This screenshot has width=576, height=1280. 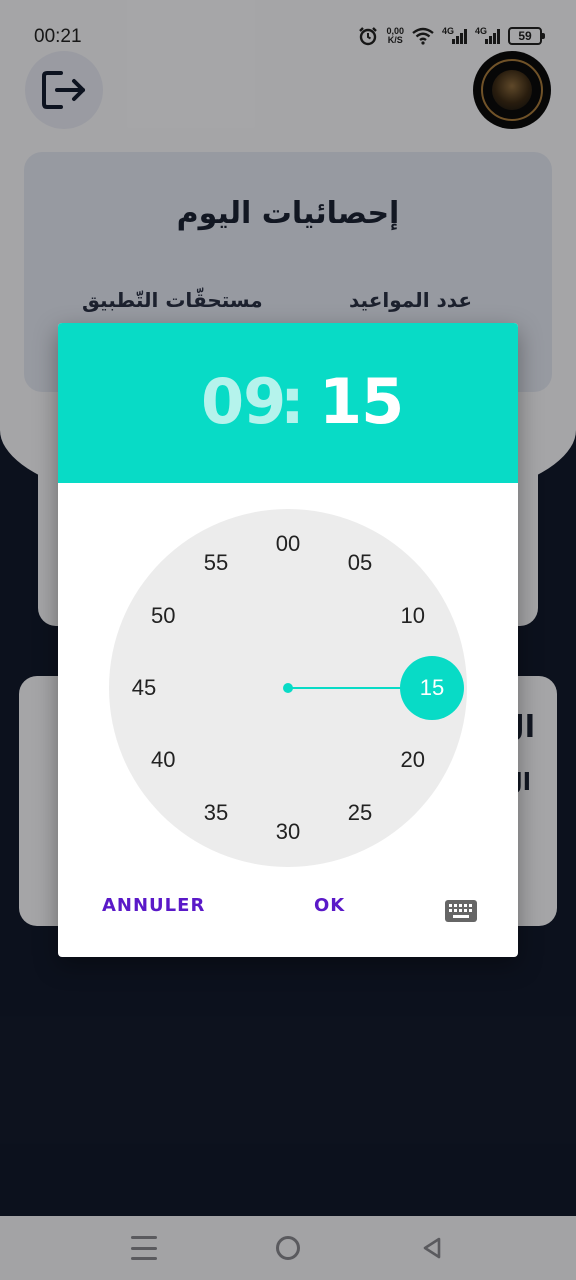 I want to click on cancel-button: ANNULER, so click(x=153, y=905).